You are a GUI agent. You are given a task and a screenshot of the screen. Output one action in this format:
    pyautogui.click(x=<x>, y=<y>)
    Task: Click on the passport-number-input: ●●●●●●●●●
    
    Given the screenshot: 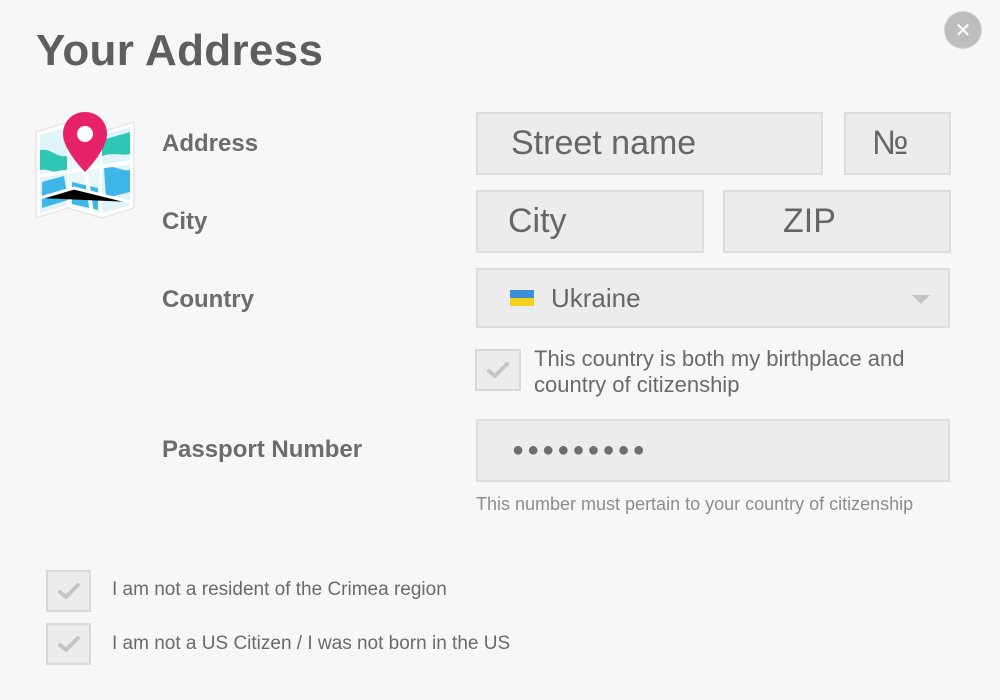 What is the action you would take?
    pyautogui.click(x=713, y=450)
    